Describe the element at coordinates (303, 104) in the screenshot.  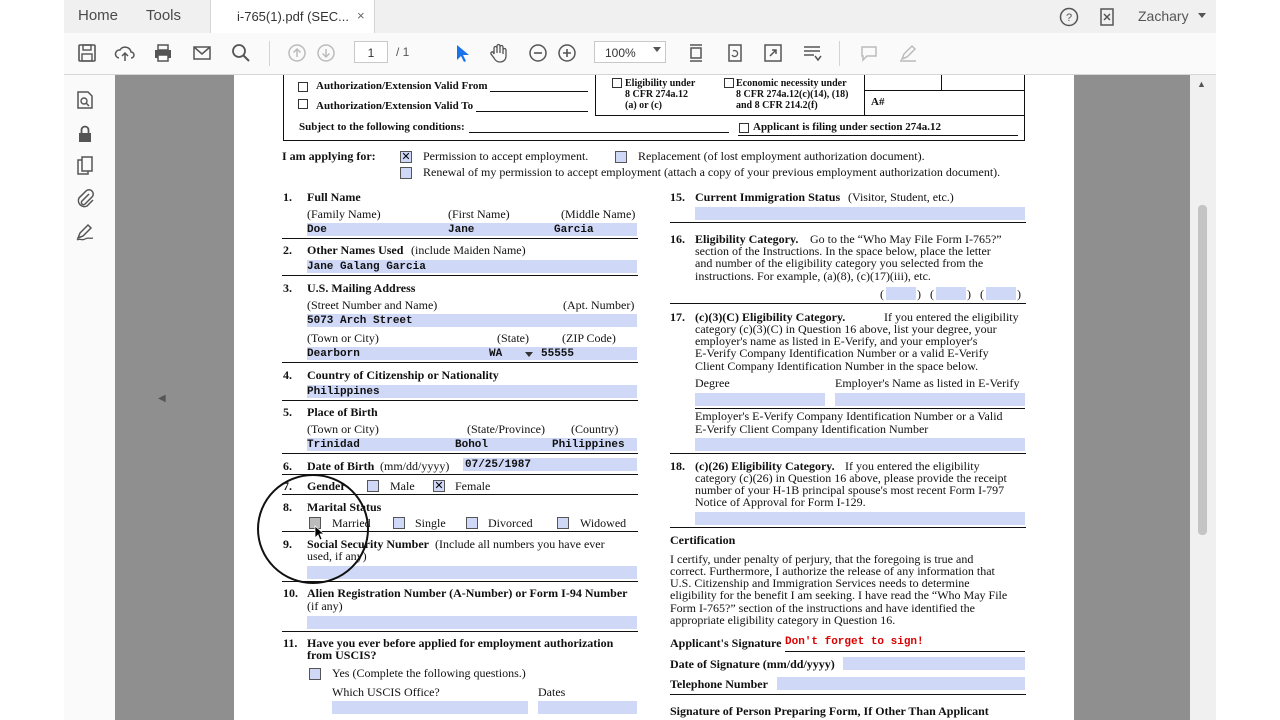
I see `auth-to-checkbox` at that location.